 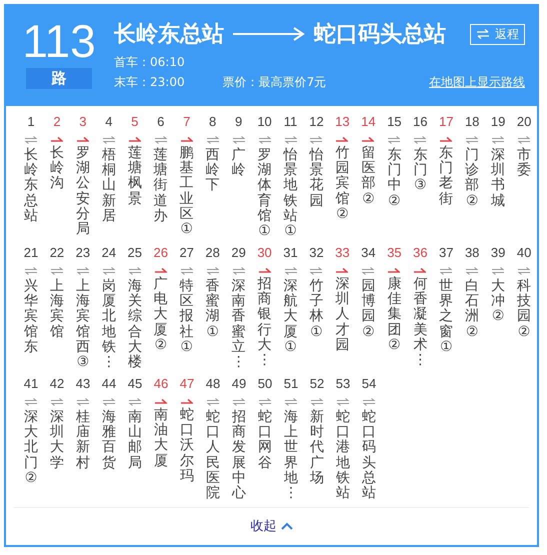 I want to click on stop-number: 1, so click(x=31, y=122).